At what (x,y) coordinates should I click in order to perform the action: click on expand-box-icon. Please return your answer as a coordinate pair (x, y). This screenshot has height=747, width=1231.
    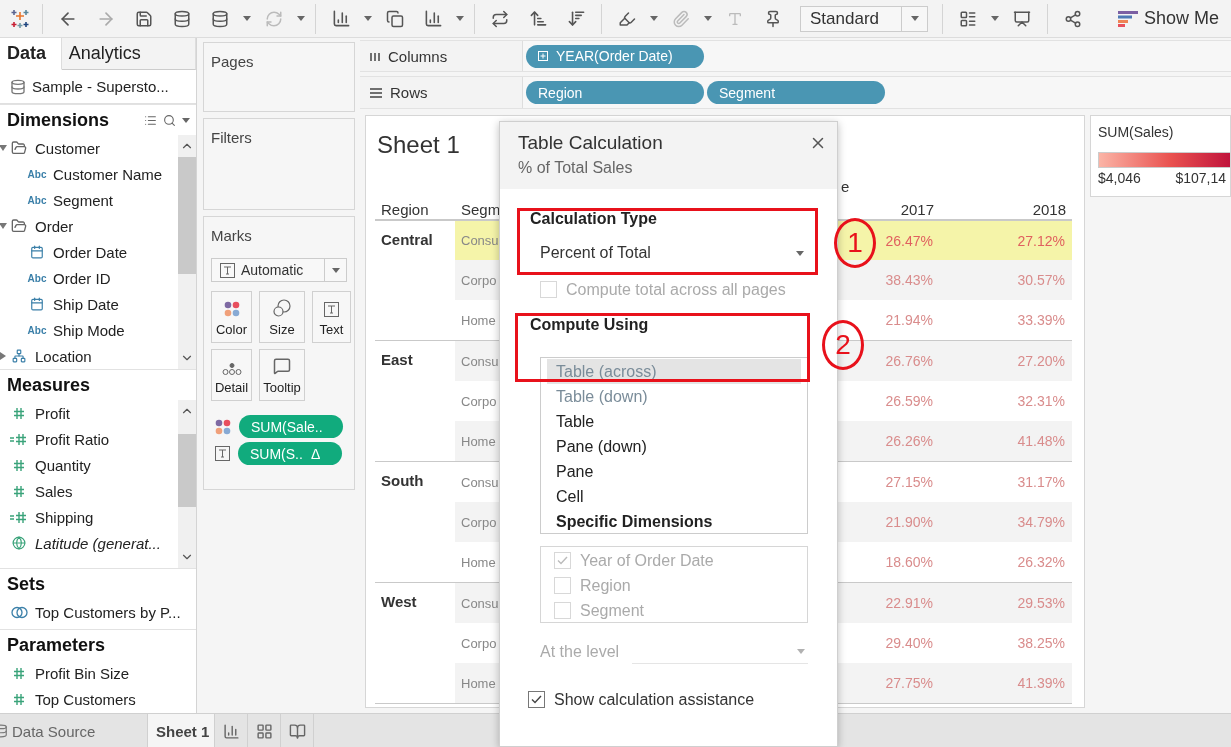
    Looking at the image, I should click on (543, 56).